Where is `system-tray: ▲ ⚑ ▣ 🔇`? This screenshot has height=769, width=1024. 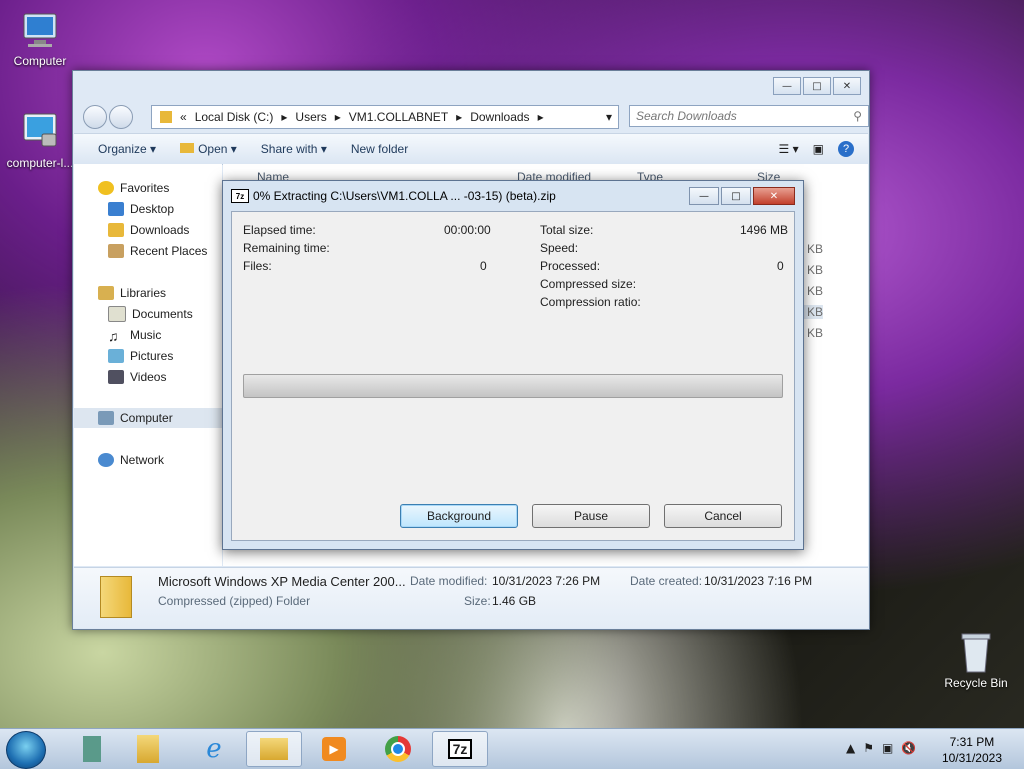 system-tray: ▲ ⚑ ▣ 🔇 is located at coordinates (881, 748).